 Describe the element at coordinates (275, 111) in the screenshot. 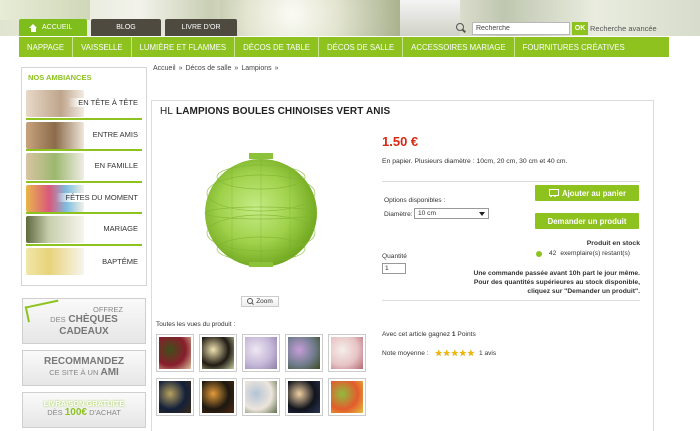

I see `product-title: HL Lampions boules chinoises vert anis` at that location.